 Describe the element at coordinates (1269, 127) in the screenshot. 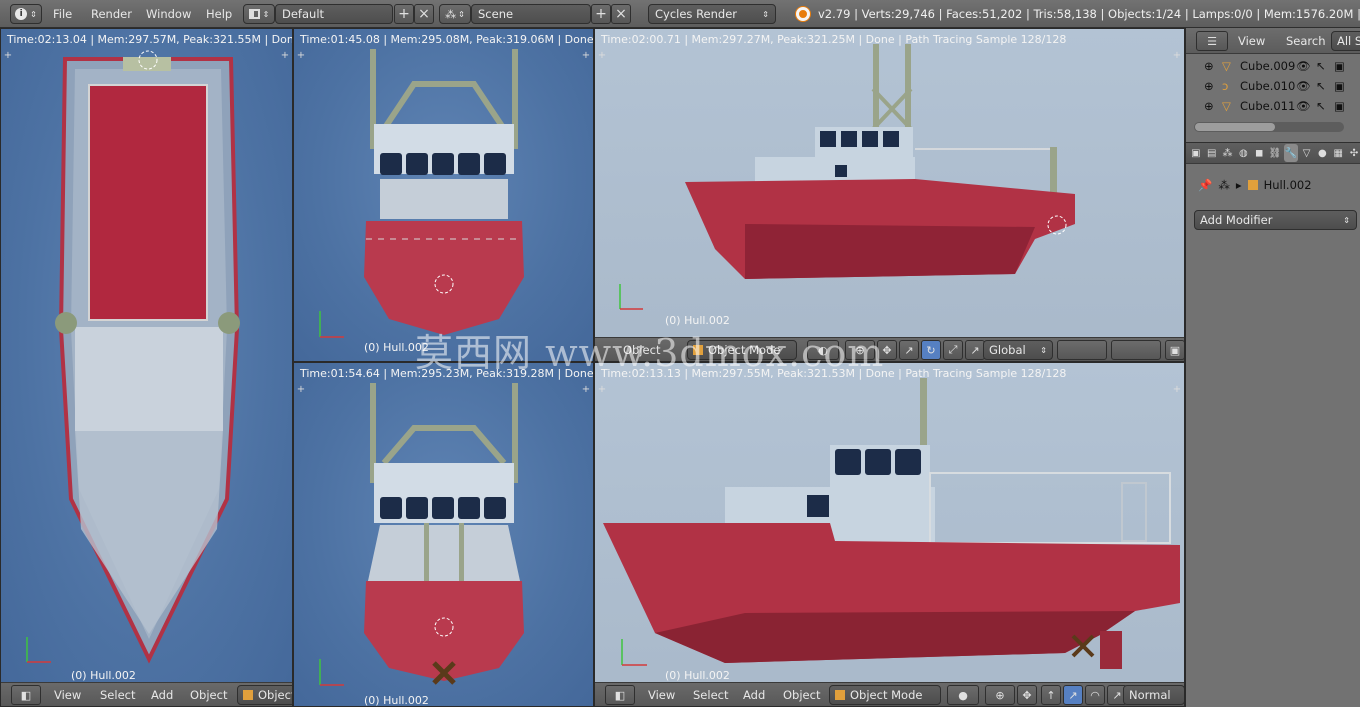

I see `outliner-scrollbar` at that location.